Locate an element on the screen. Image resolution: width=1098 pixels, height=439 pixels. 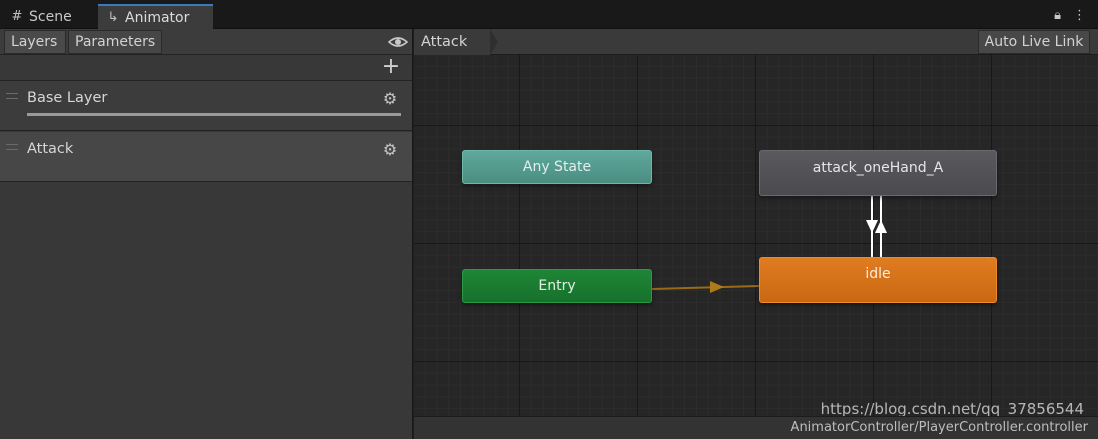
state-entry: Entry is located at coordinates (557, 286).